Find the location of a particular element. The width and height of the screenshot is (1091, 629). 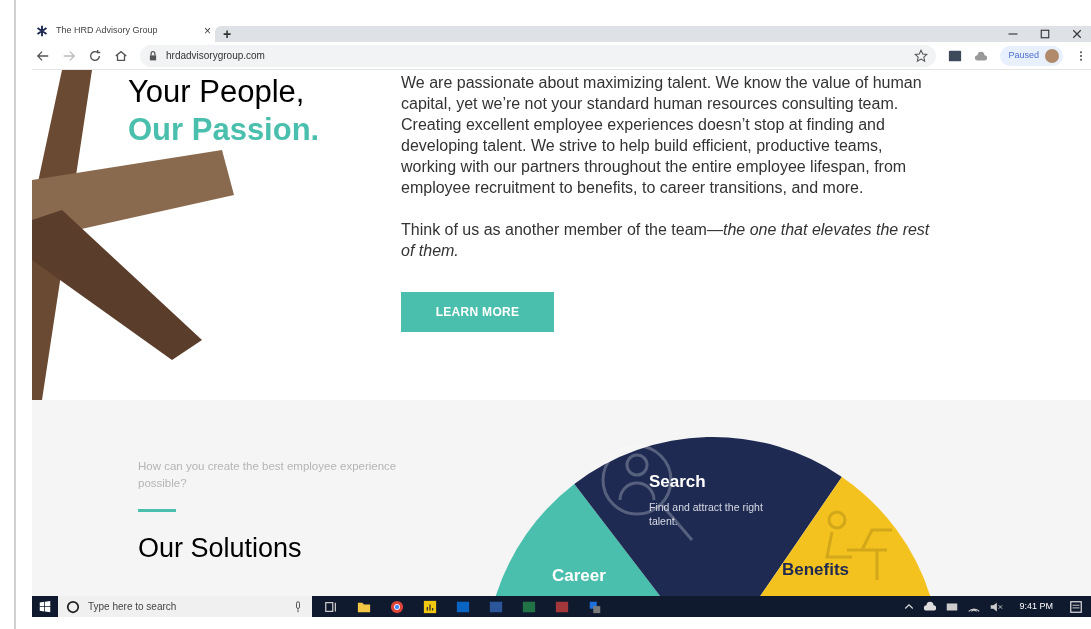

windows-logo-icon is located at coordinates (45, 606).